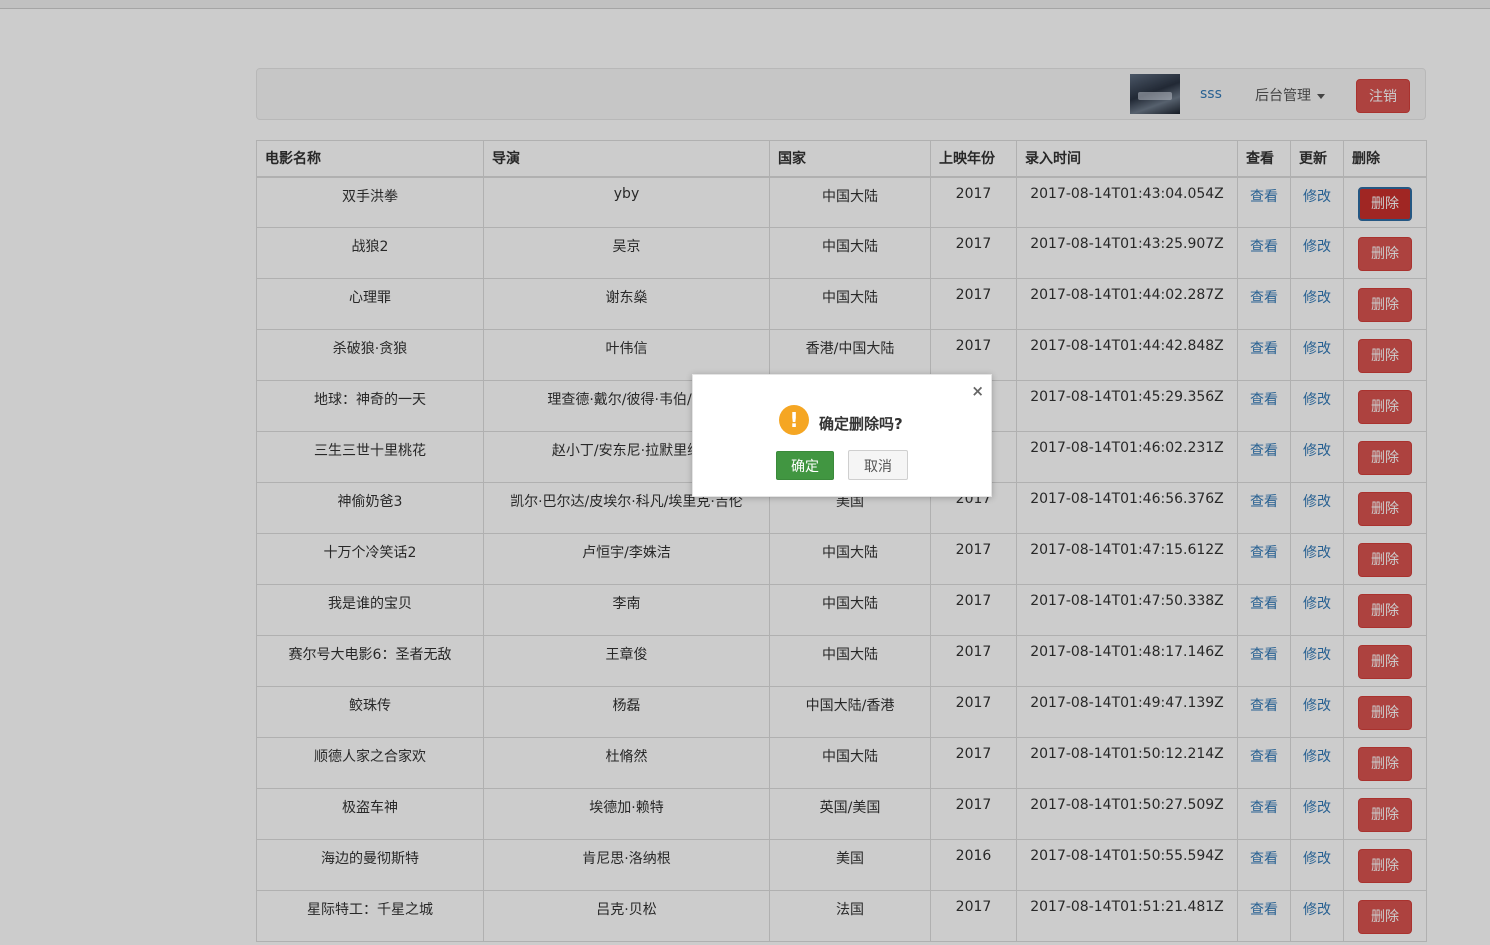  What do you see at coordinates (842, 435) in the screenshot?
I see `confirm-delete-dialog: × ! 确定删除吗? 确定 取消` at bounding box center [842, 435].